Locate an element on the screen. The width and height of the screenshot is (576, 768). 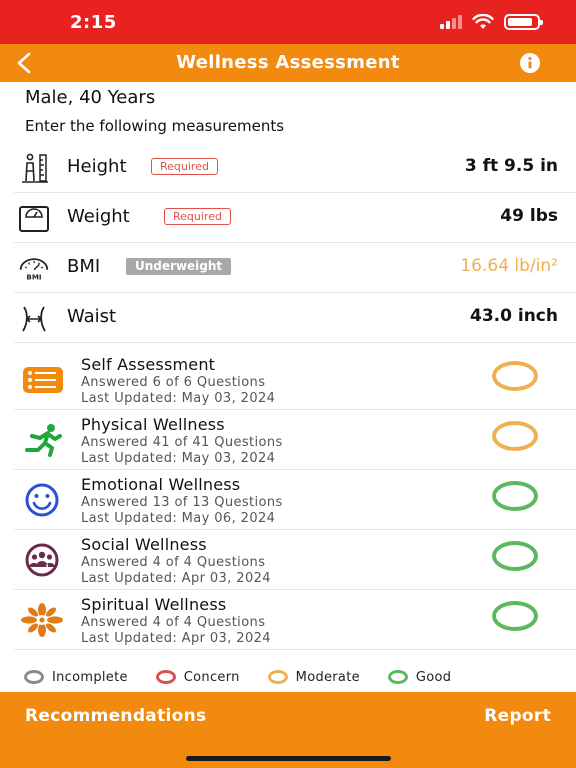
bmi-value: 16.64 lb/in² is located at coordinates (509, 266).